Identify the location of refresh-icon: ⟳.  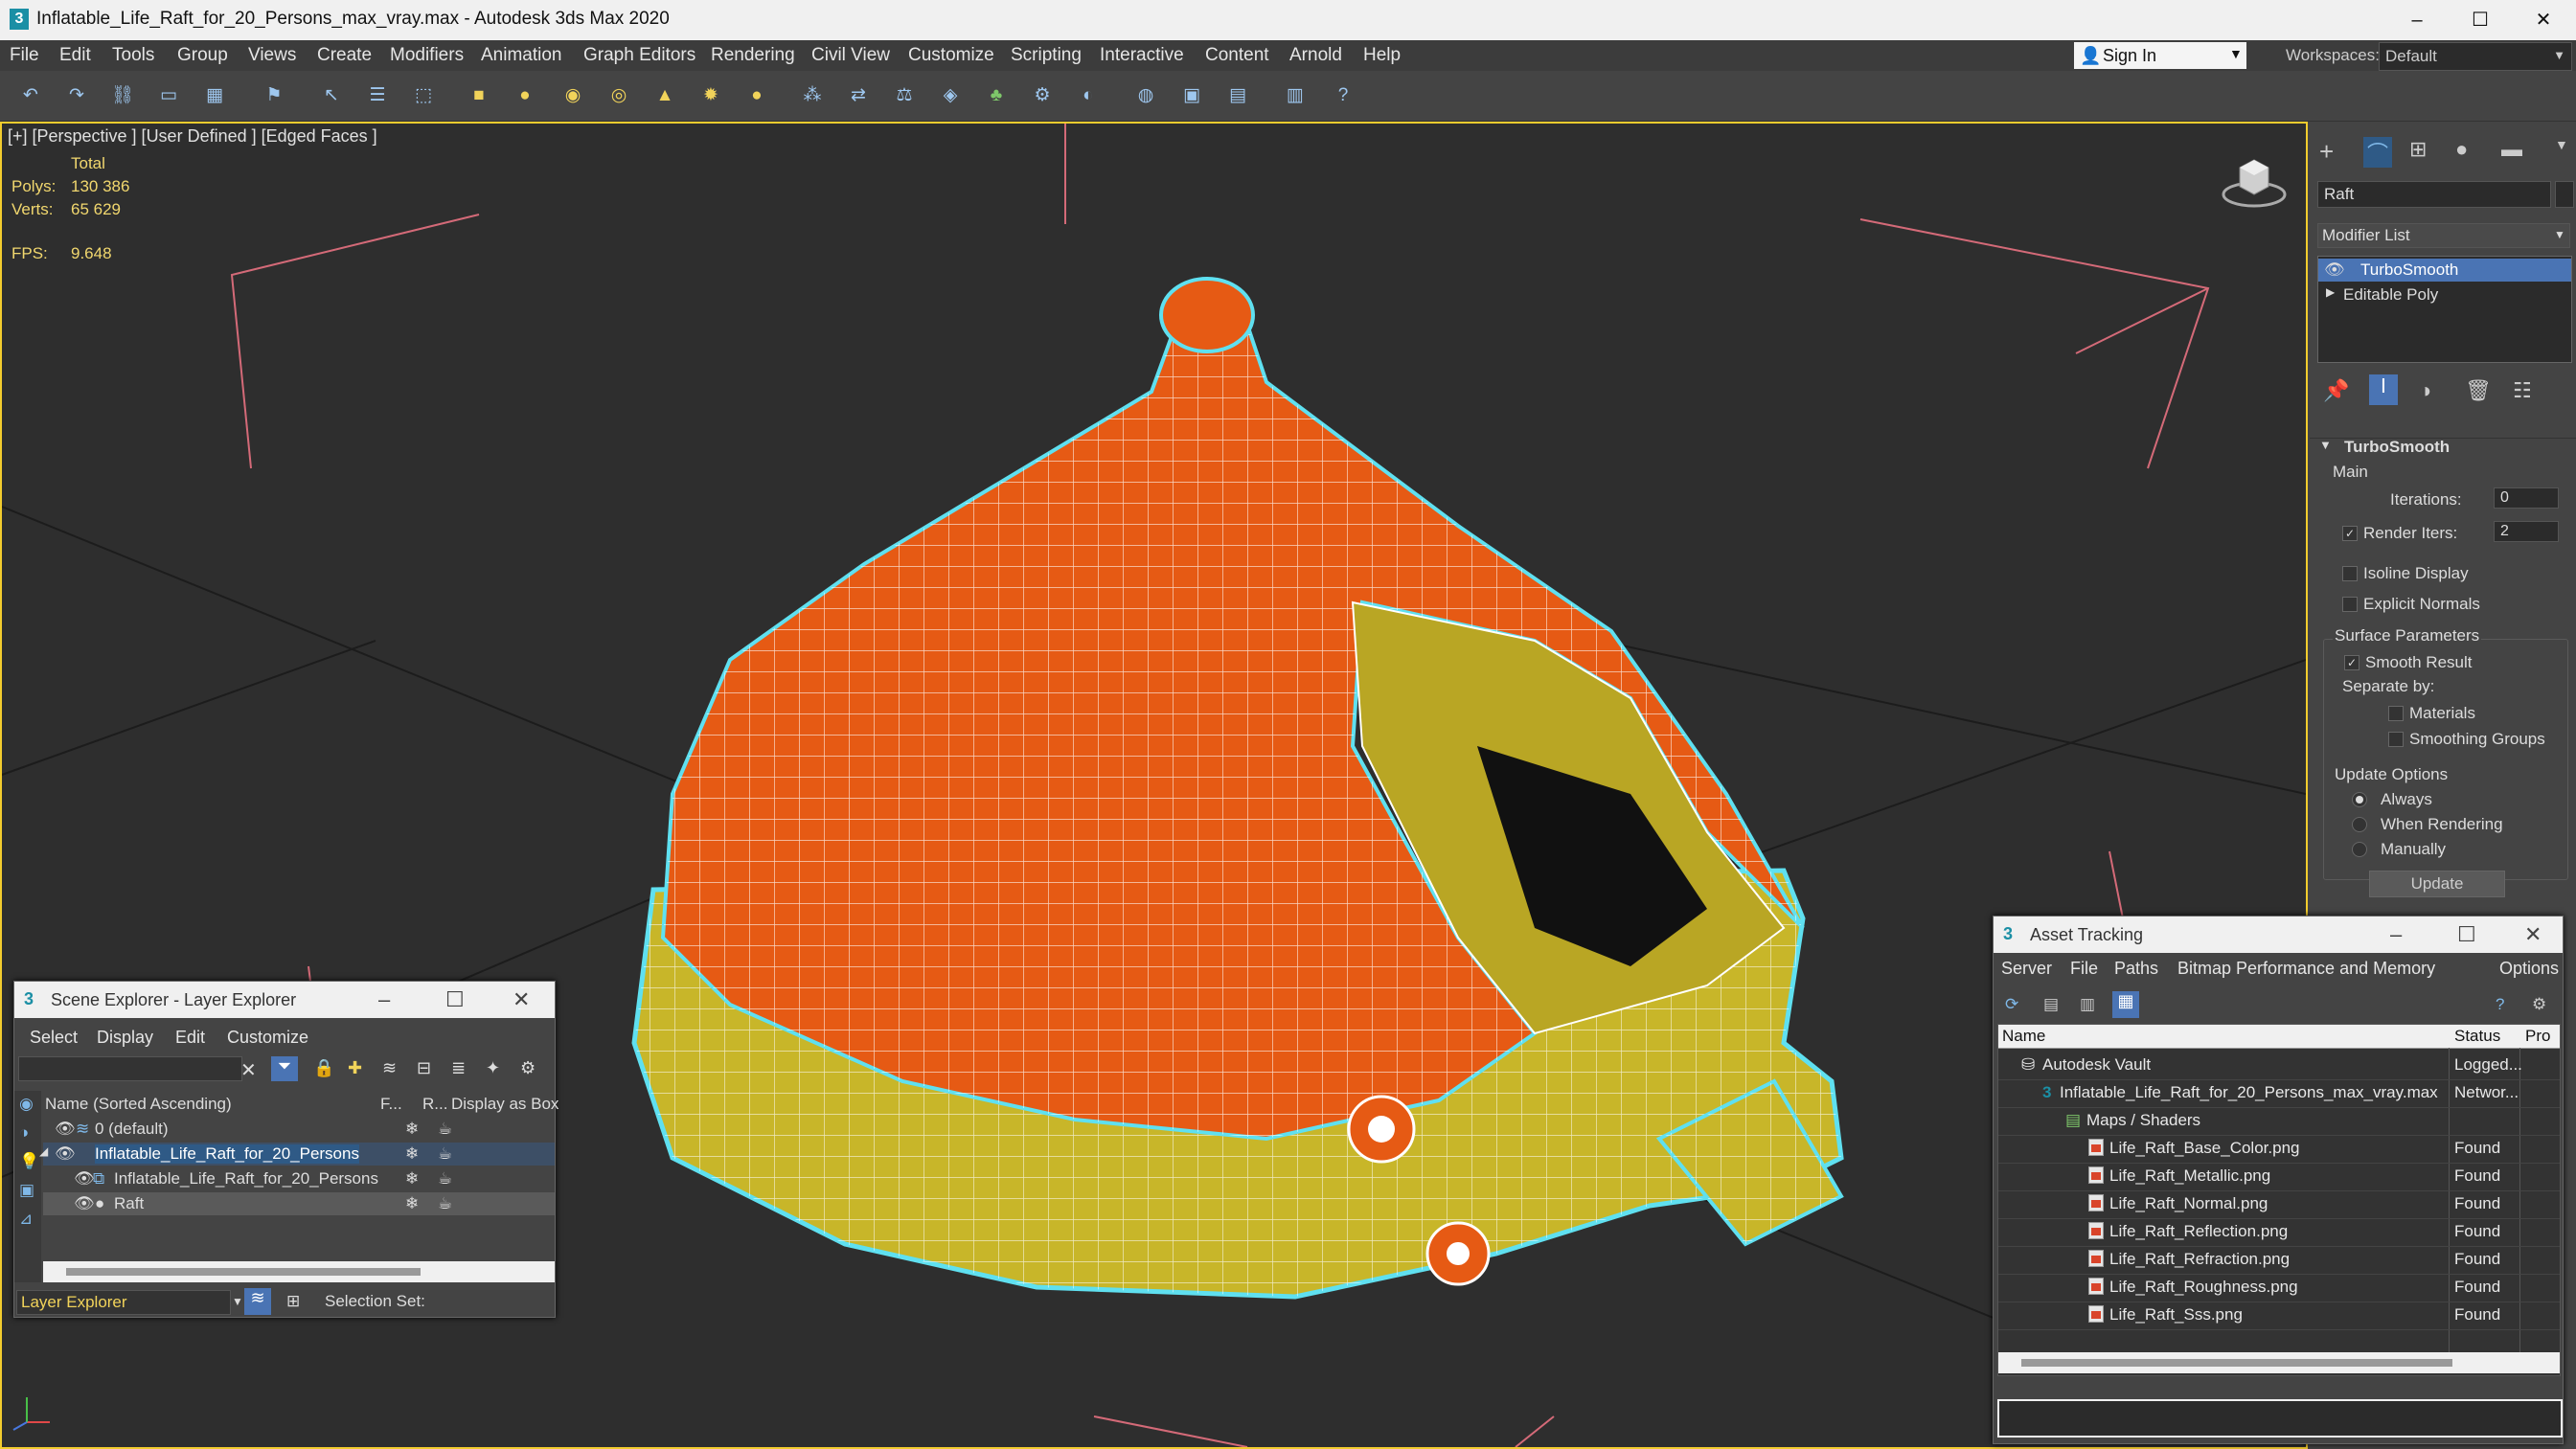
(2011, 1004).